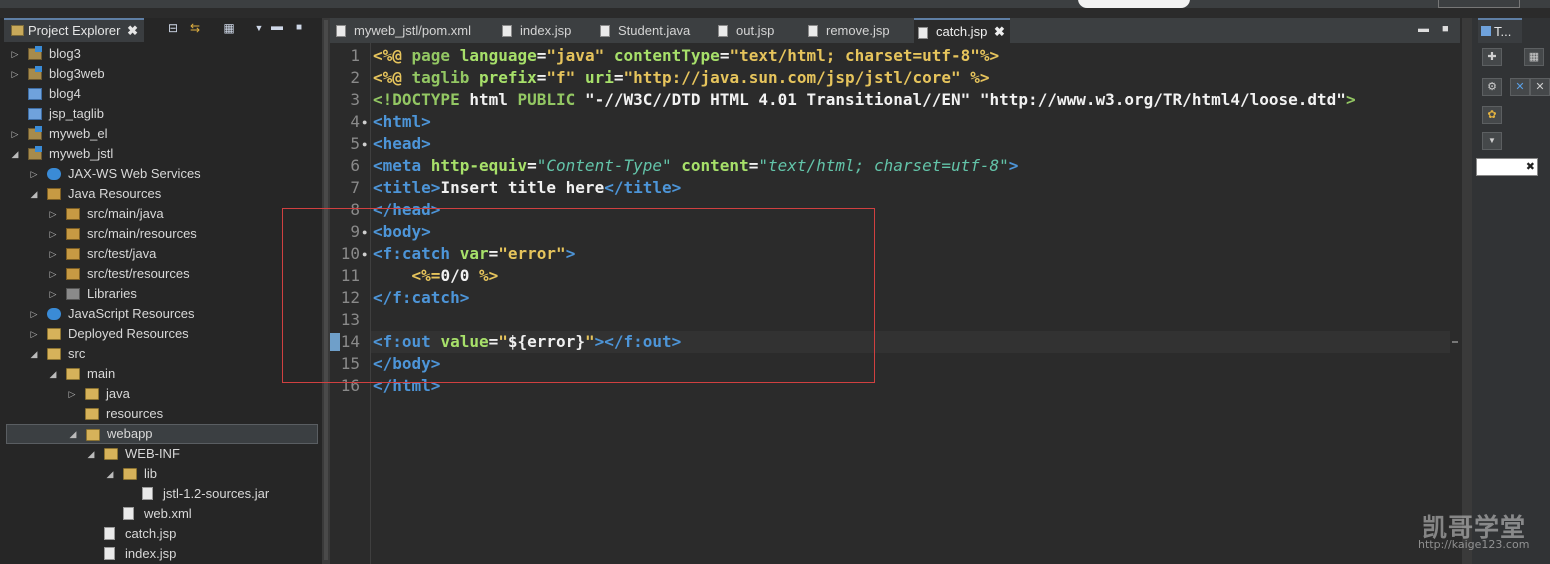 Image resolution: width=1550 pixels, height=564 pixels. I want to click on new-task-icon: ✚, so click(1492, 57).